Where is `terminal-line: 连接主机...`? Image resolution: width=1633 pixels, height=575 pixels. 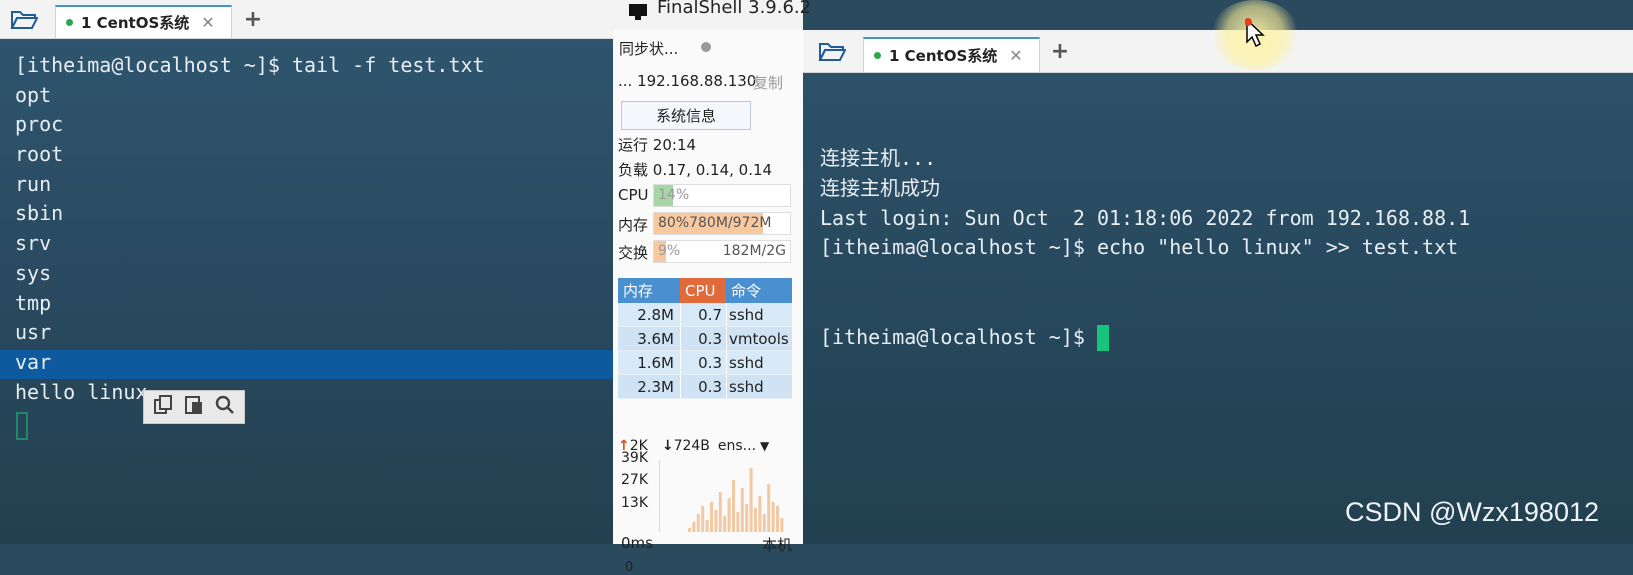
terminal-line: 连接主机... is located at coordinates (878, 158).